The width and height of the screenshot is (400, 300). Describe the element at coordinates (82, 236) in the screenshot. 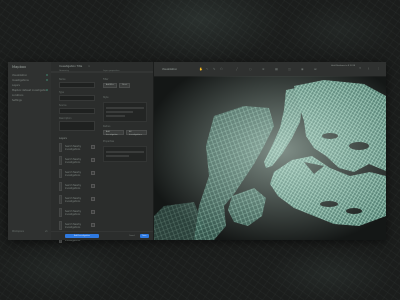

I see `add-investigation-primary-button: Add Investigation` at that location.